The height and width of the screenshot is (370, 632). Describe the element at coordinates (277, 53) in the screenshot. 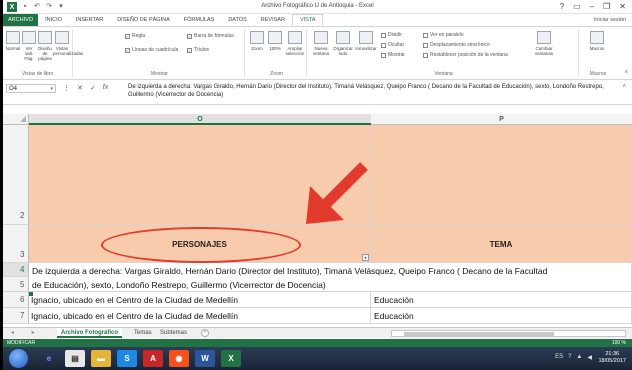

I see `group-zoom: Zoom 100% Ampliar selección Zoom` at that location.